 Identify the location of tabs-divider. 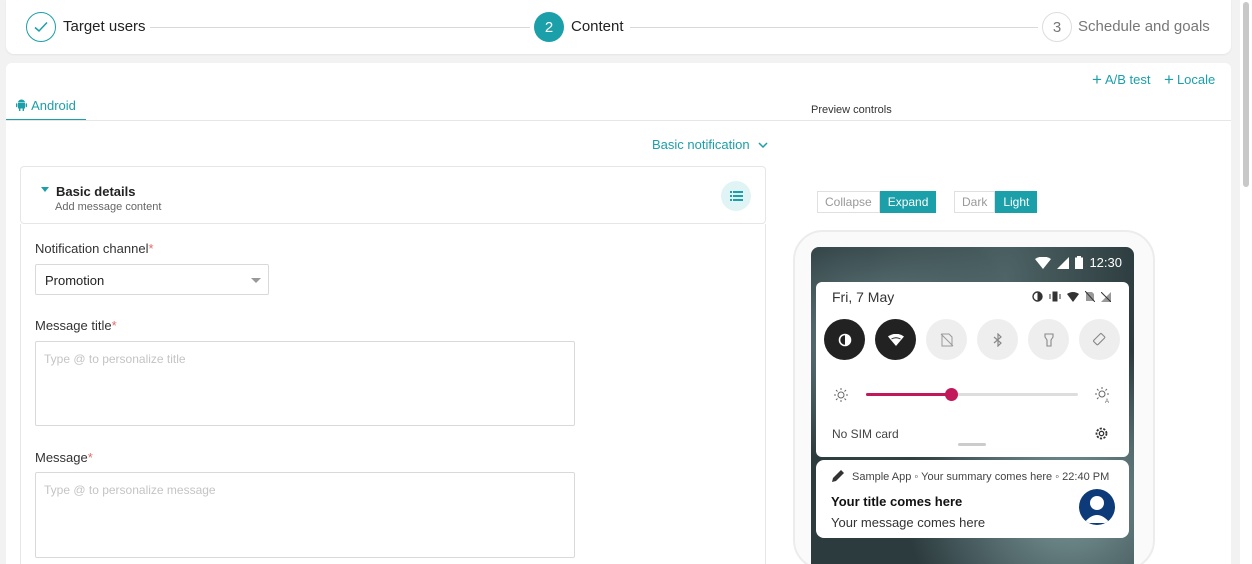
(618, 120).